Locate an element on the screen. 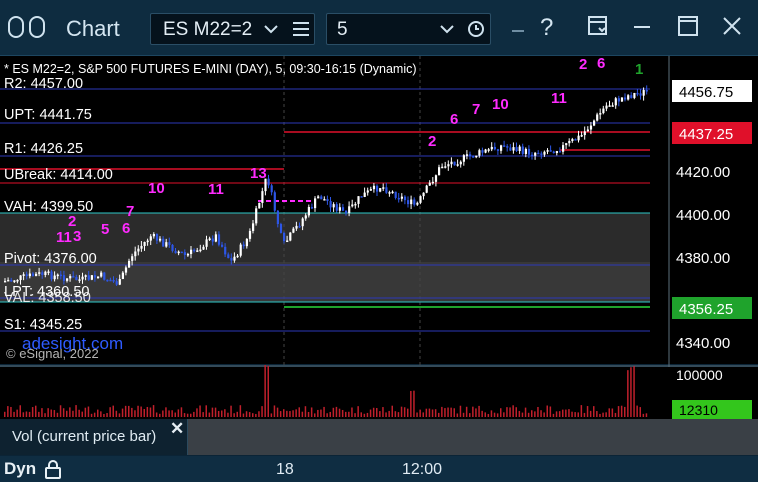  dyn-mode-label: Dyn is located at coordinates (20, 469).